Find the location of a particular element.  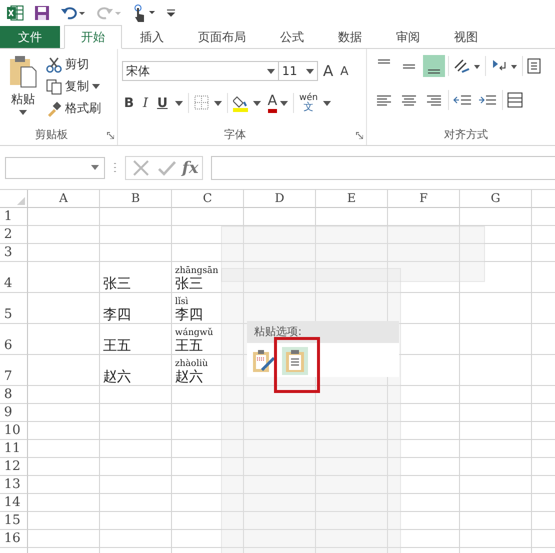

row-header: 7 is located at coordinates (14, 370).